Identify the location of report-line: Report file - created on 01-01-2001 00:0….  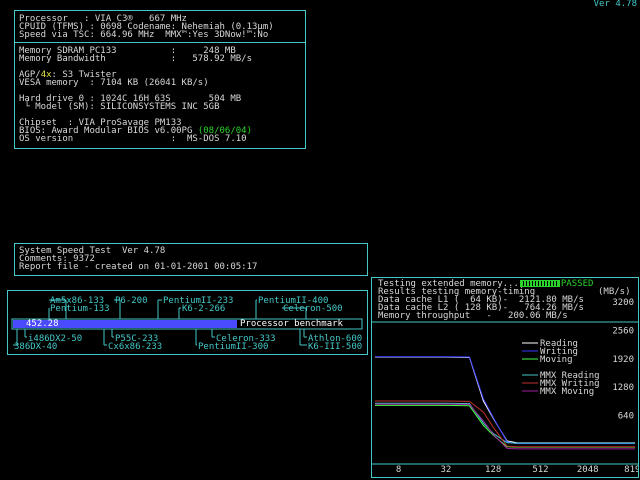
(138, 267).